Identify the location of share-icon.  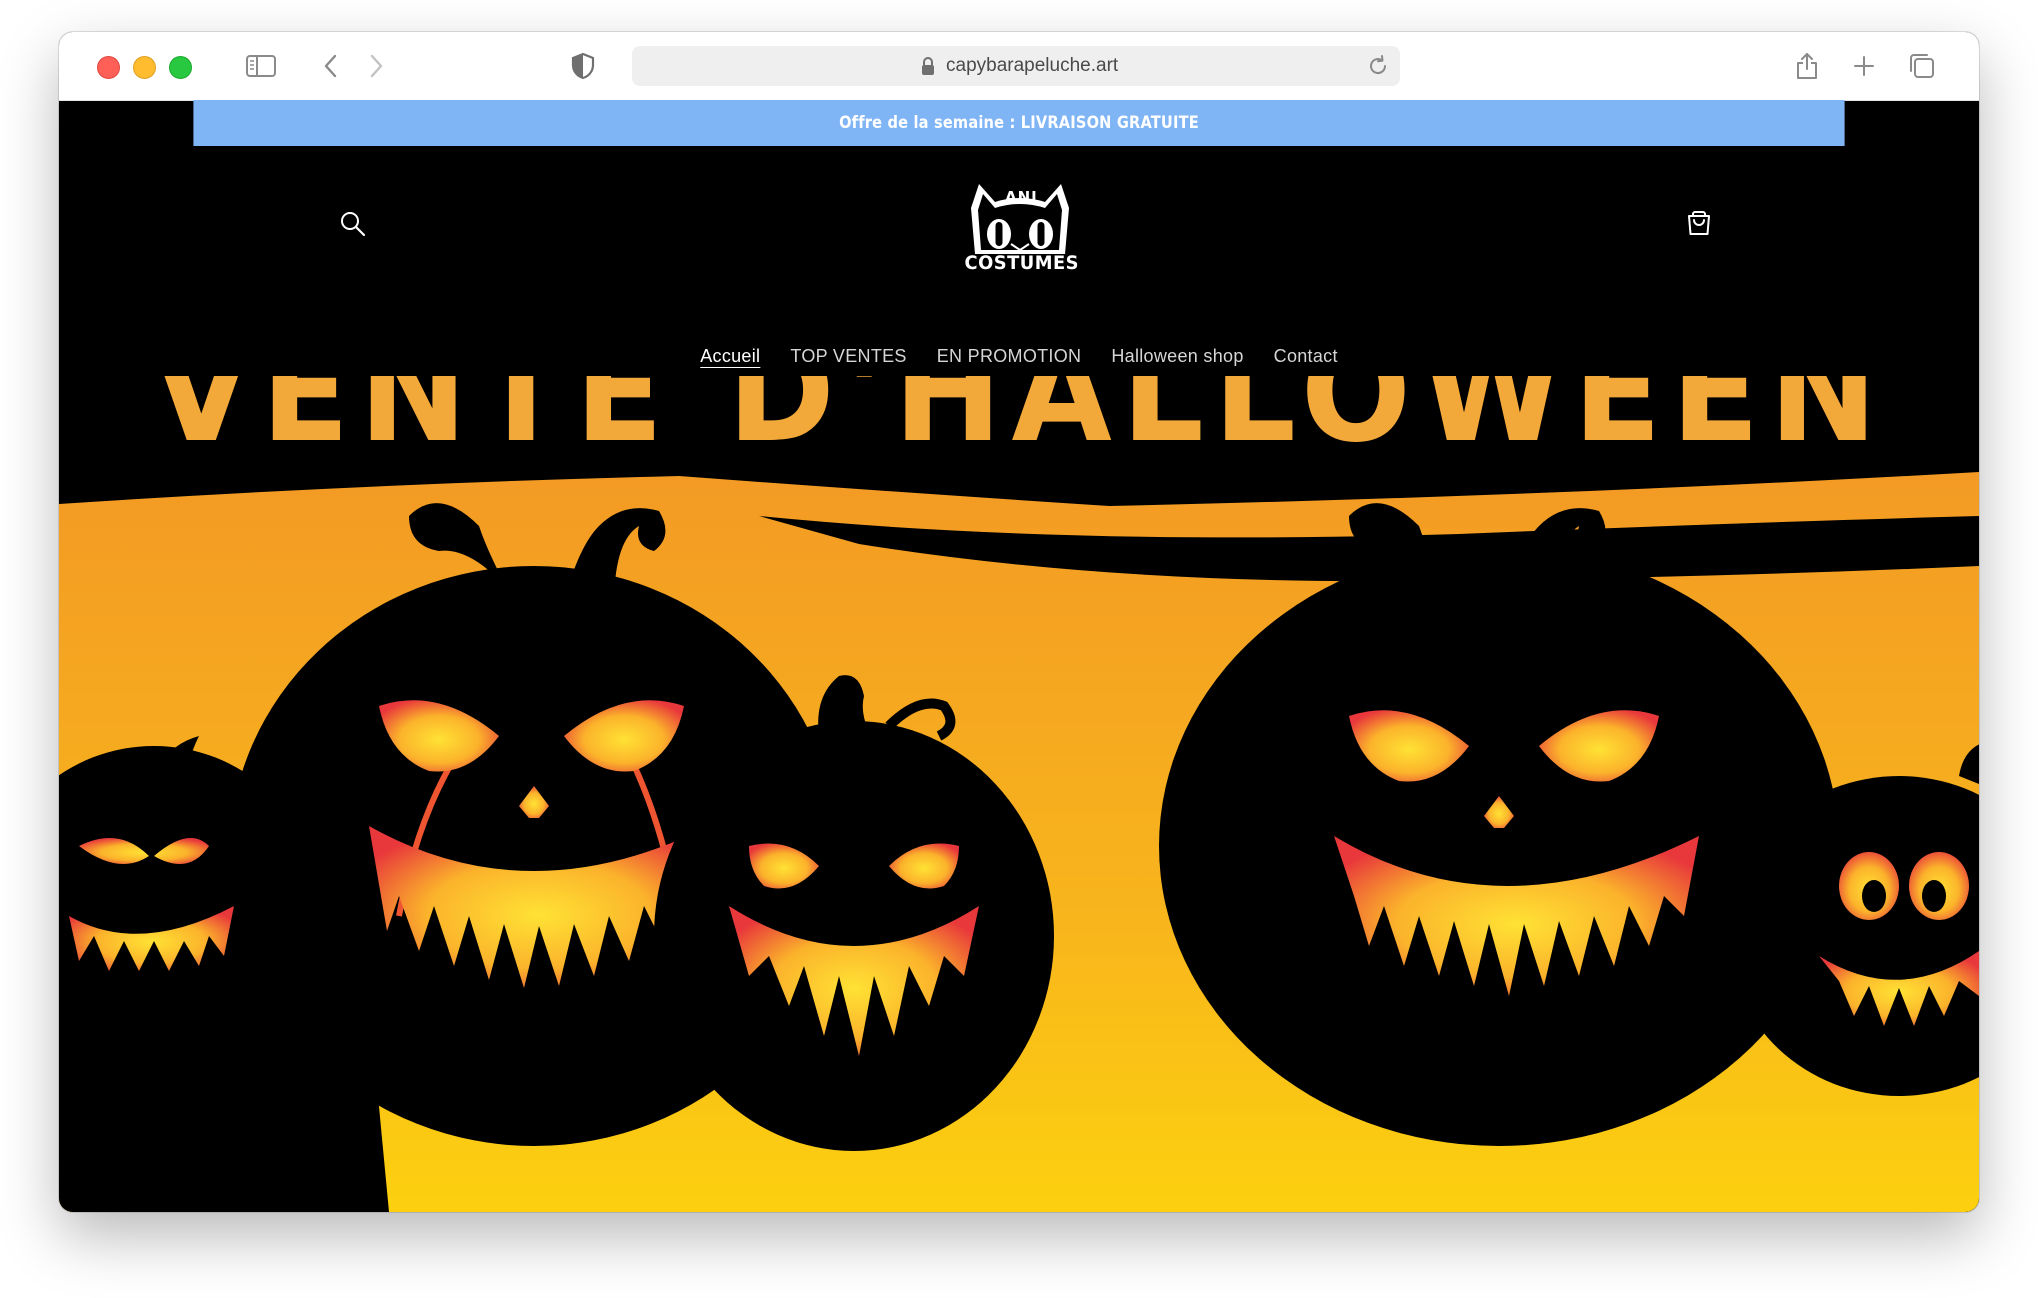
(1807, 66).